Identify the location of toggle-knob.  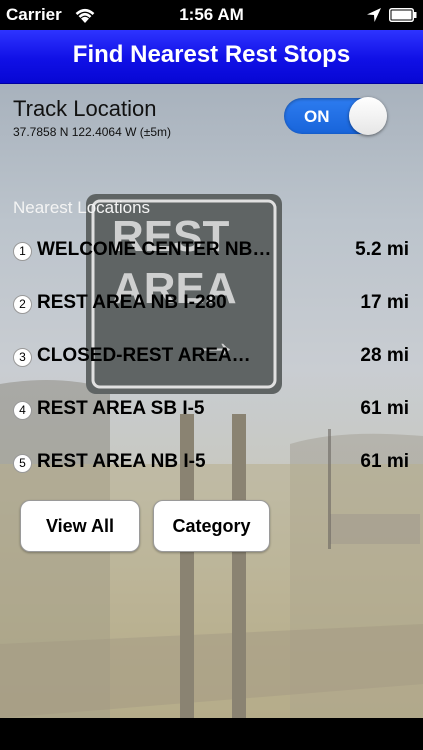
(368, 116).